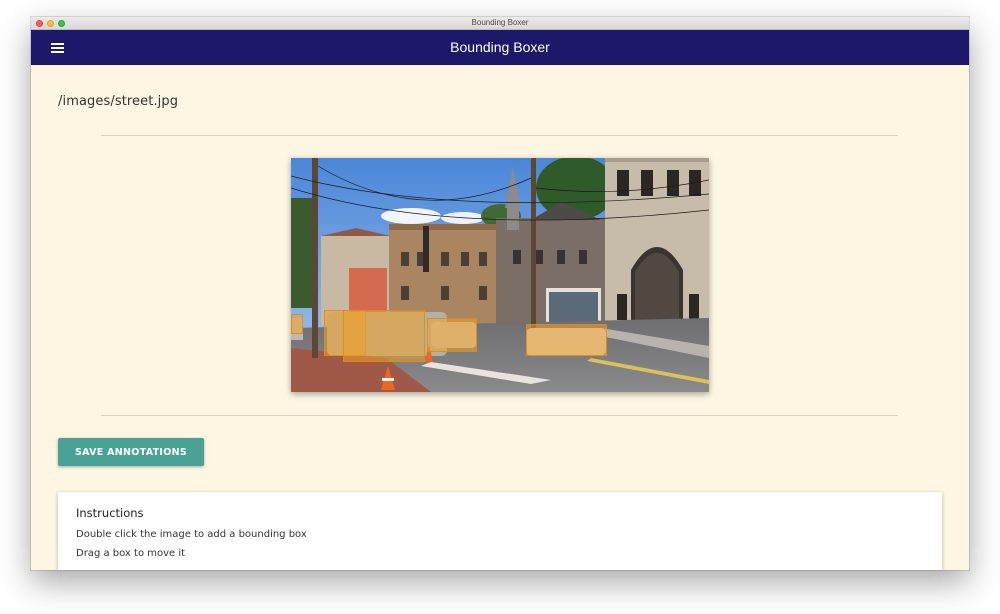 The image size is (1000, 614). I want to click on file-path: /images/street.jpg, so click(118, 101).